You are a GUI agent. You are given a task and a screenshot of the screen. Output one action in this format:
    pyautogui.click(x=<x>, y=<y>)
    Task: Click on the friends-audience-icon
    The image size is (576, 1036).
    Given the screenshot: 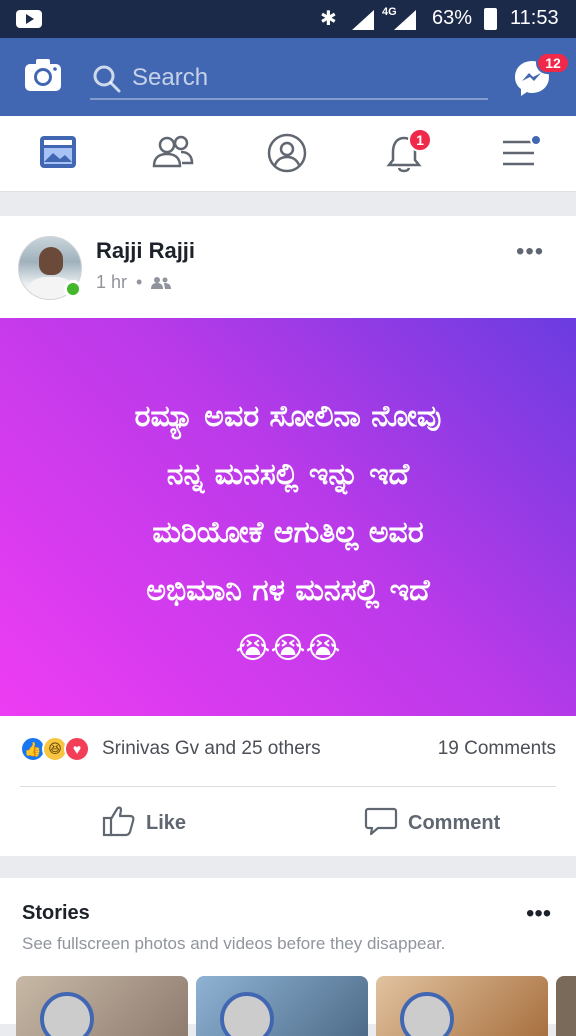 What is the action you would take?
    pyautogui.click(x=161, y=283)
    